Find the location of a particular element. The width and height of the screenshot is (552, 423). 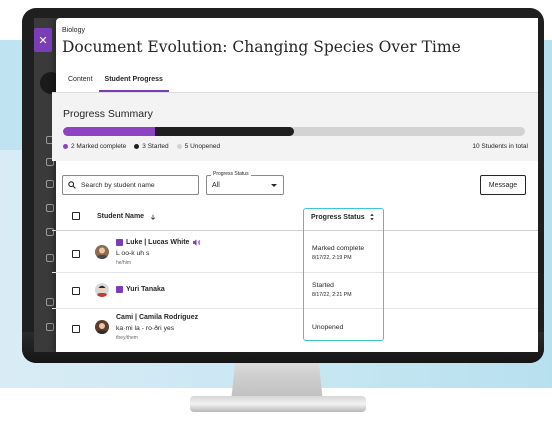

progress-legend: 2 Marked complete 3 Started 5 Unopened is located at coordinates (141, 146).